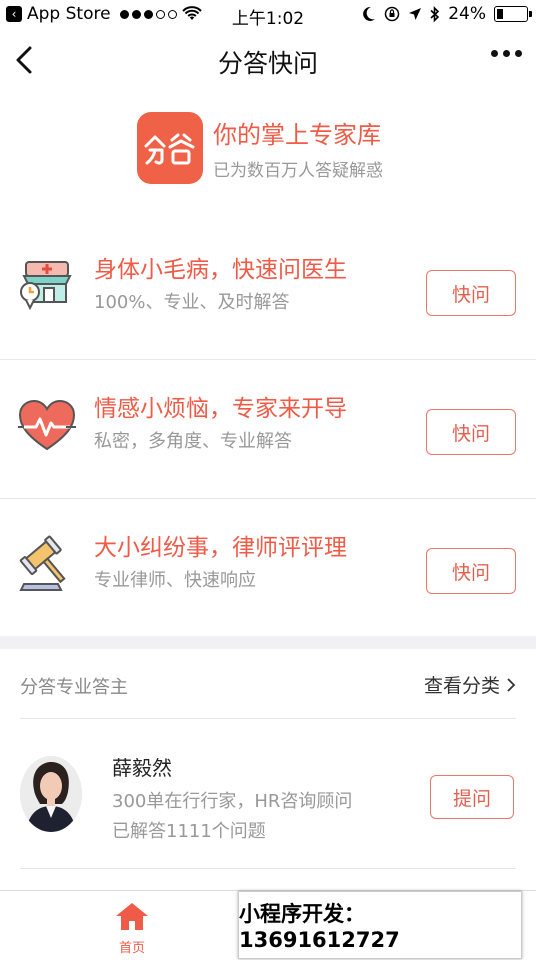  Describe the element at coordinates (268, 868) in the screenshot. I see `divider` at that location.